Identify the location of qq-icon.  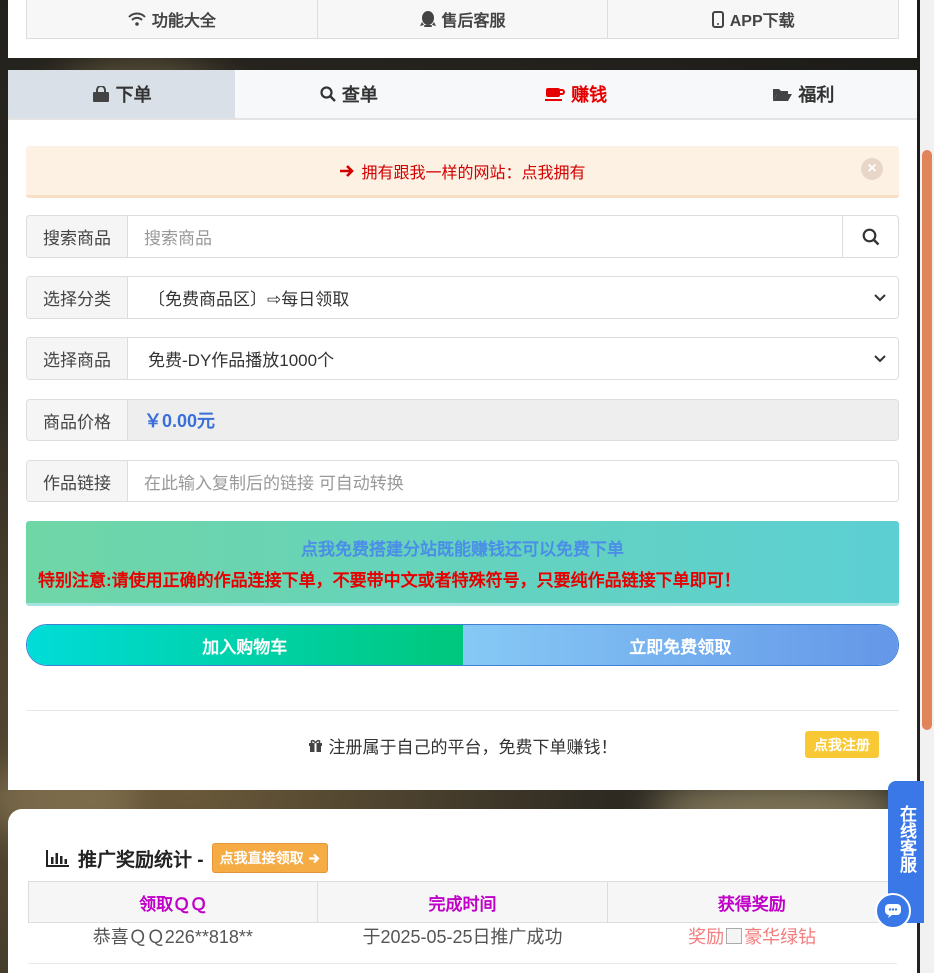
(427, 19).